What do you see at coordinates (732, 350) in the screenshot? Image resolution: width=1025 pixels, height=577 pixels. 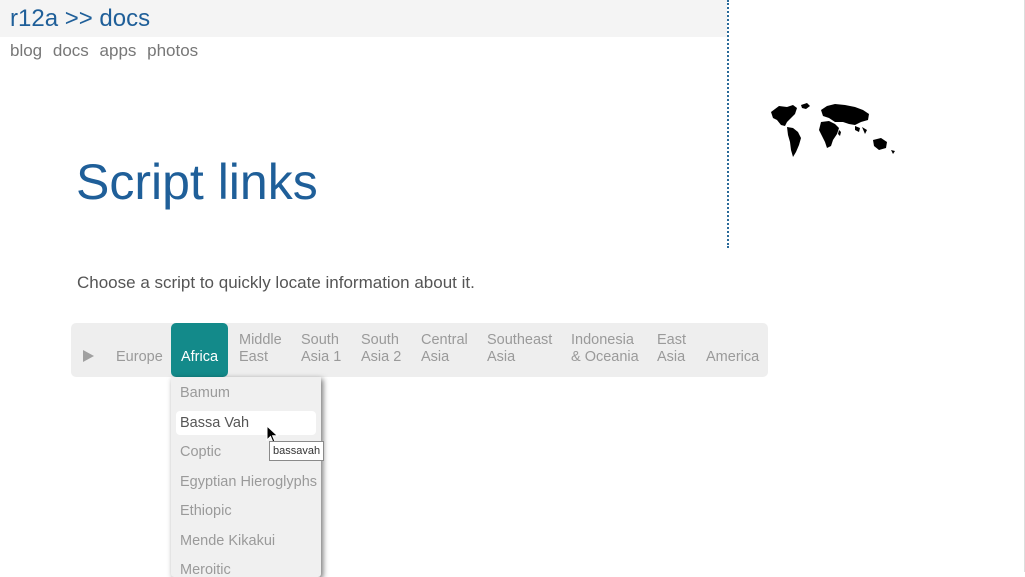 I see `tab-america: America` at bounding box center [732, 350].